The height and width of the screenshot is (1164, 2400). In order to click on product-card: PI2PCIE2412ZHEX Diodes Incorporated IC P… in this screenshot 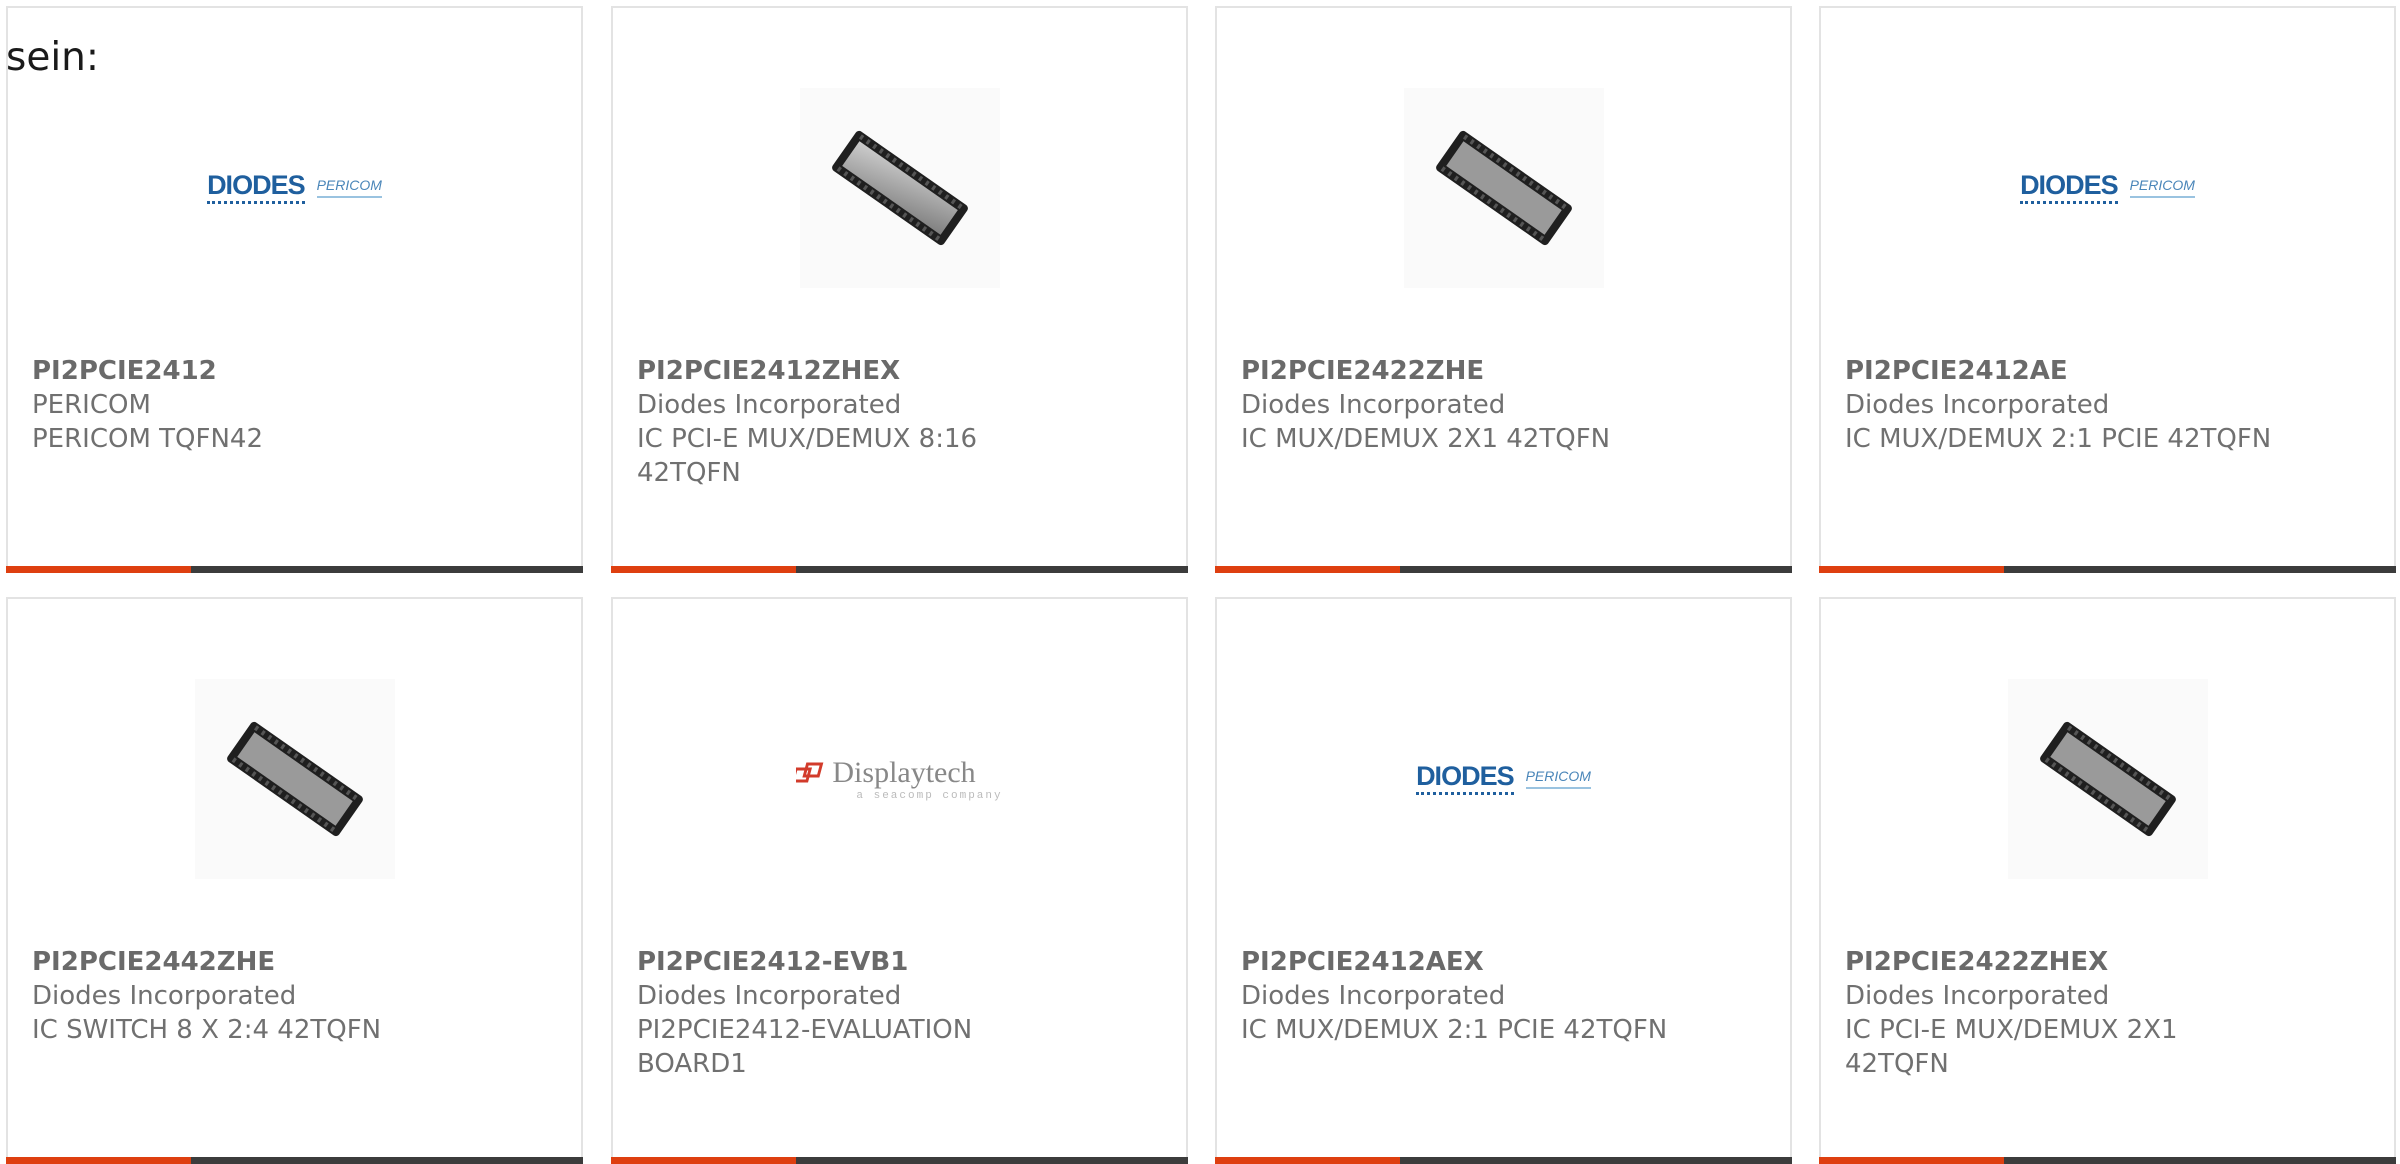, I will do `click(899, 289)`.